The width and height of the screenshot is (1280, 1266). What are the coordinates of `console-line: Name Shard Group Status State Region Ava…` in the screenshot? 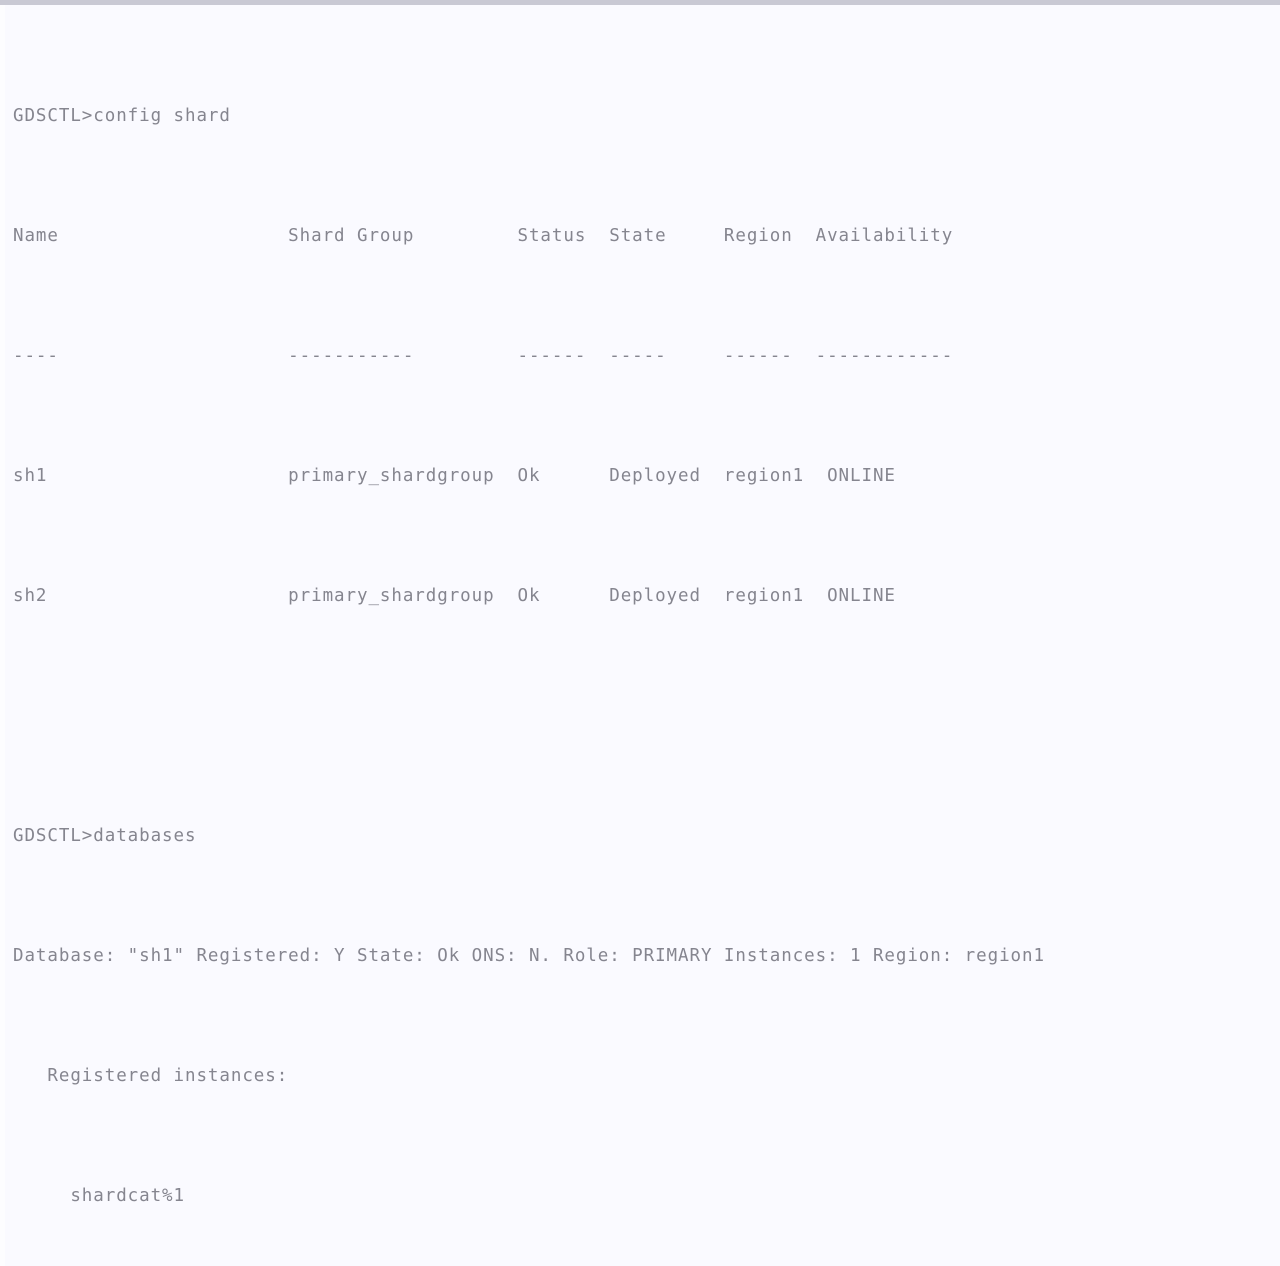 It's located at (483, 236).